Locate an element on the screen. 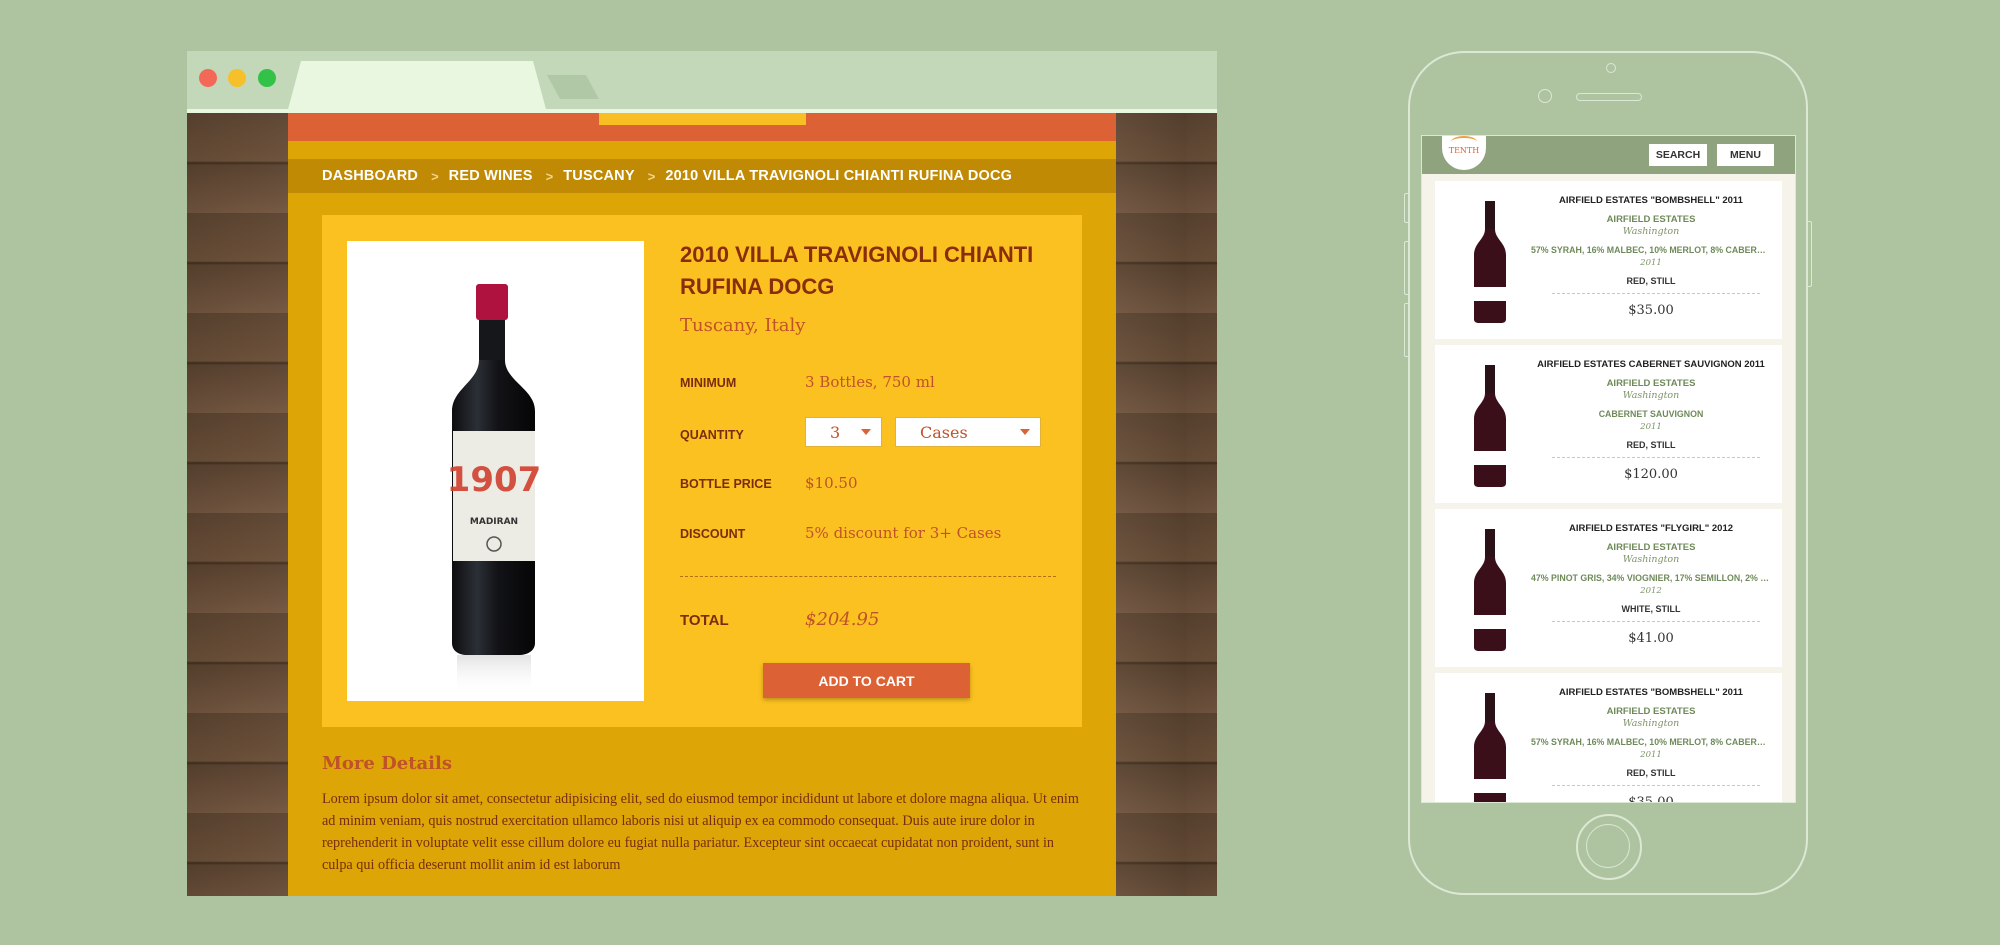  add-to-cart-button: ADD TO CART is located at coordinates (866, 680).